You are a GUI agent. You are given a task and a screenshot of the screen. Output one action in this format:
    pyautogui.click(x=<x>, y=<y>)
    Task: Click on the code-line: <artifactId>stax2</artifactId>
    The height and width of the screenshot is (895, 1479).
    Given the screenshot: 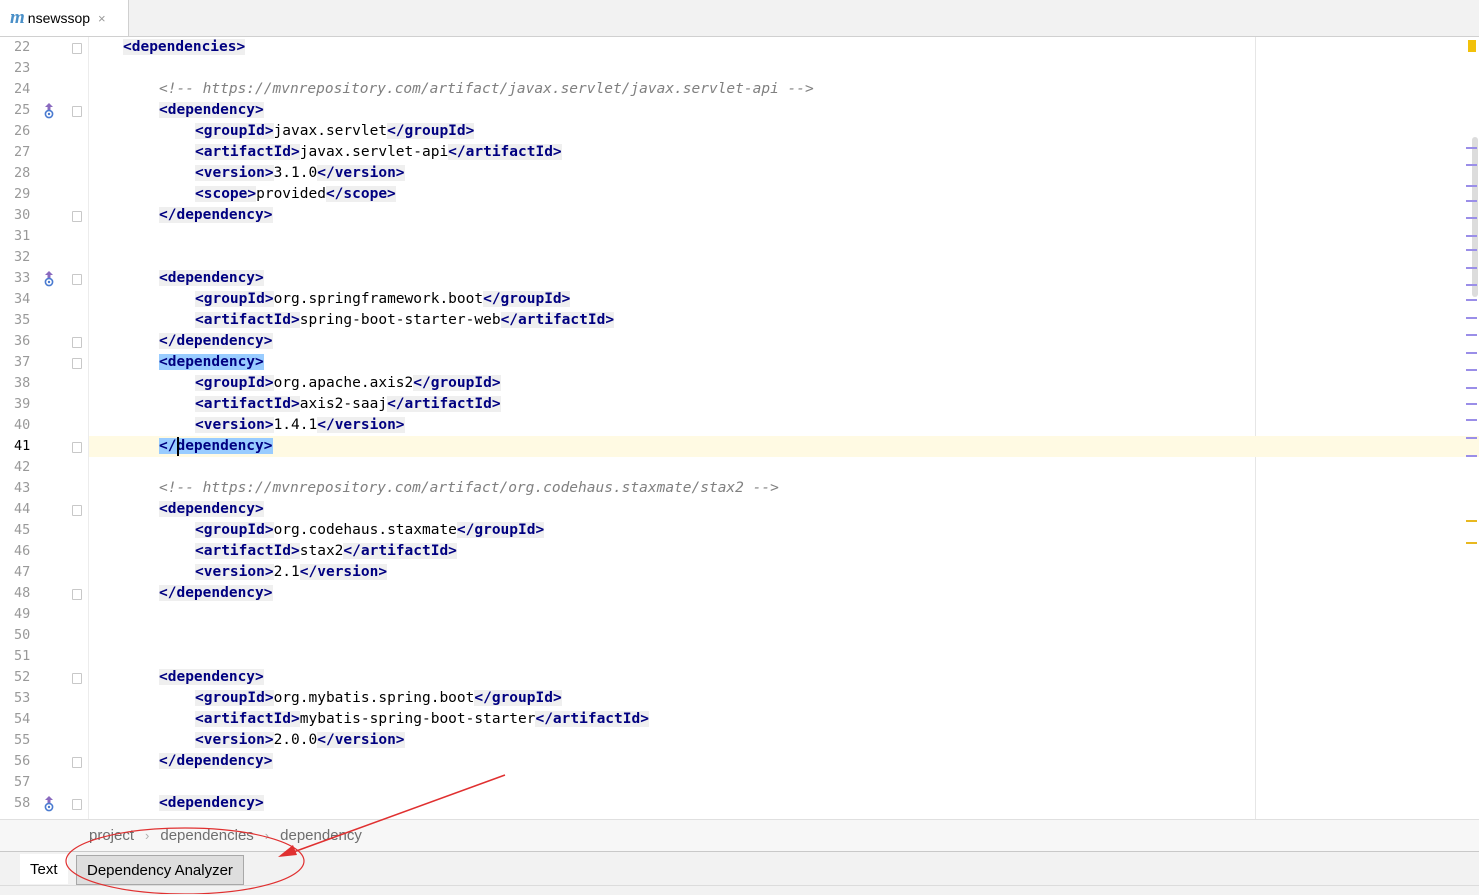 What is the action you would take?
    pyautogui.click(x=784, y=551)
    